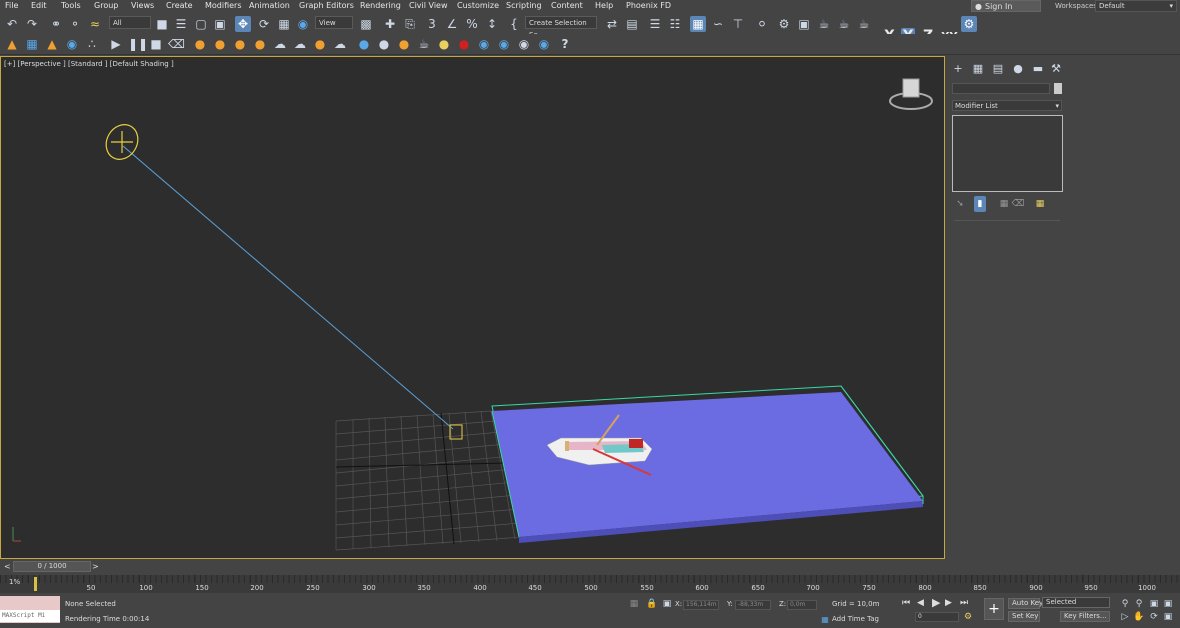  What do you see at coordinates (464, 44) in the screenshot?
I see `wine-preset-icon: ●` at bounding box center [464, 44].